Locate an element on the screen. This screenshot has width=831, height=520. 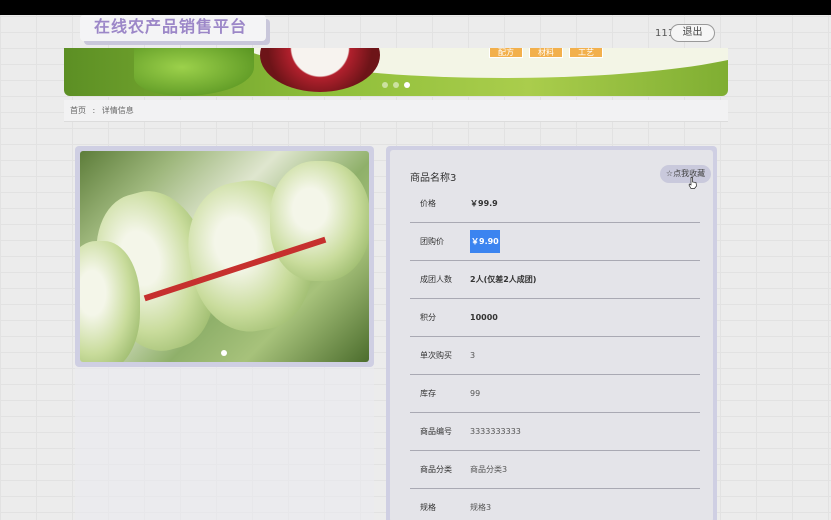
banner-tag: 工艺 is located at coordinates (586, 53).